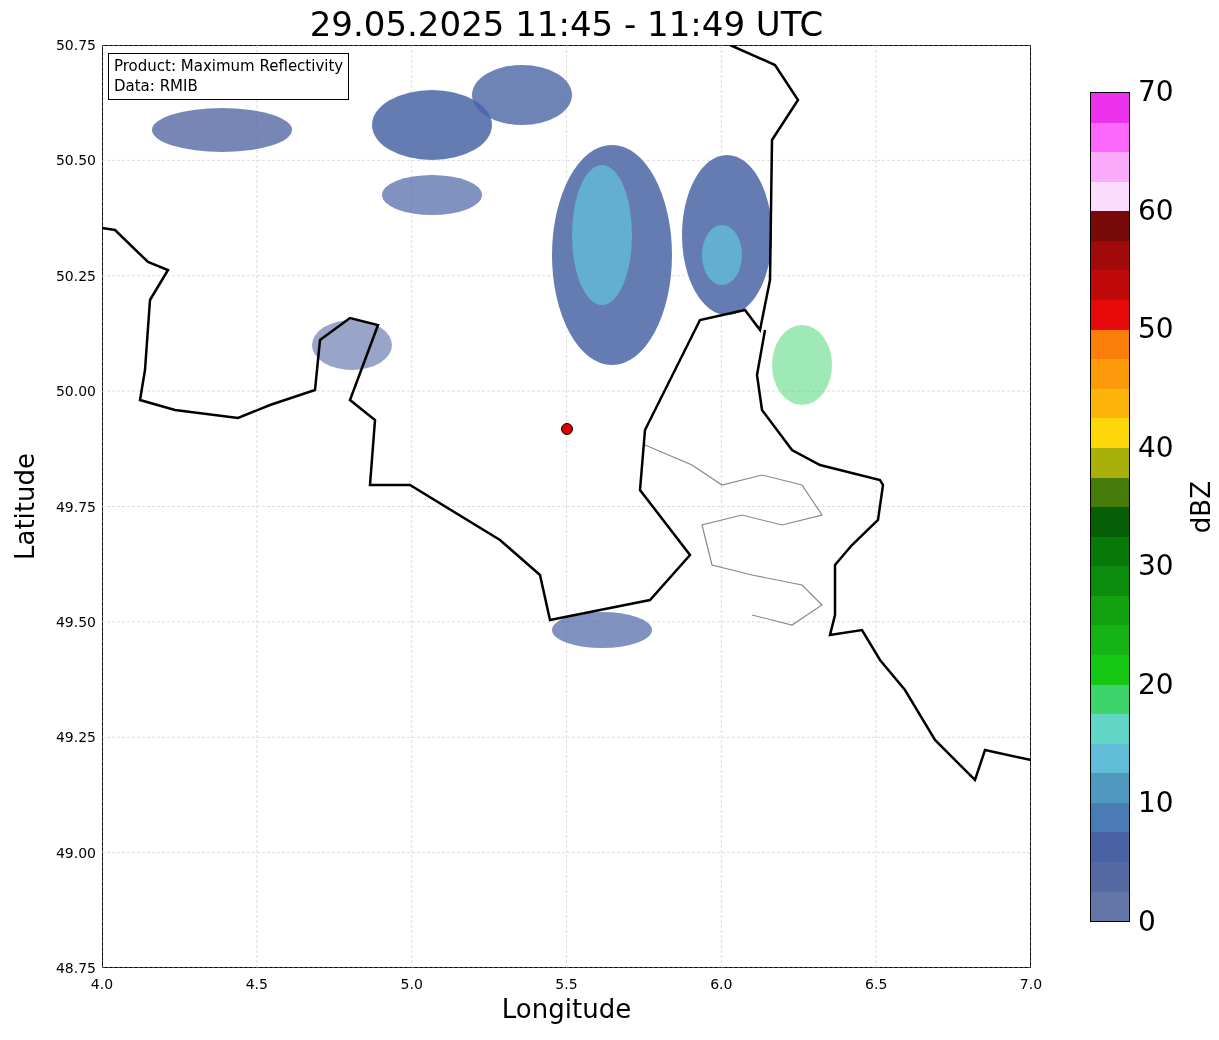  Describe the element at coordinates (1147, 922) in the screenshot. I see `colorbar-tick-label: 0` at that location.